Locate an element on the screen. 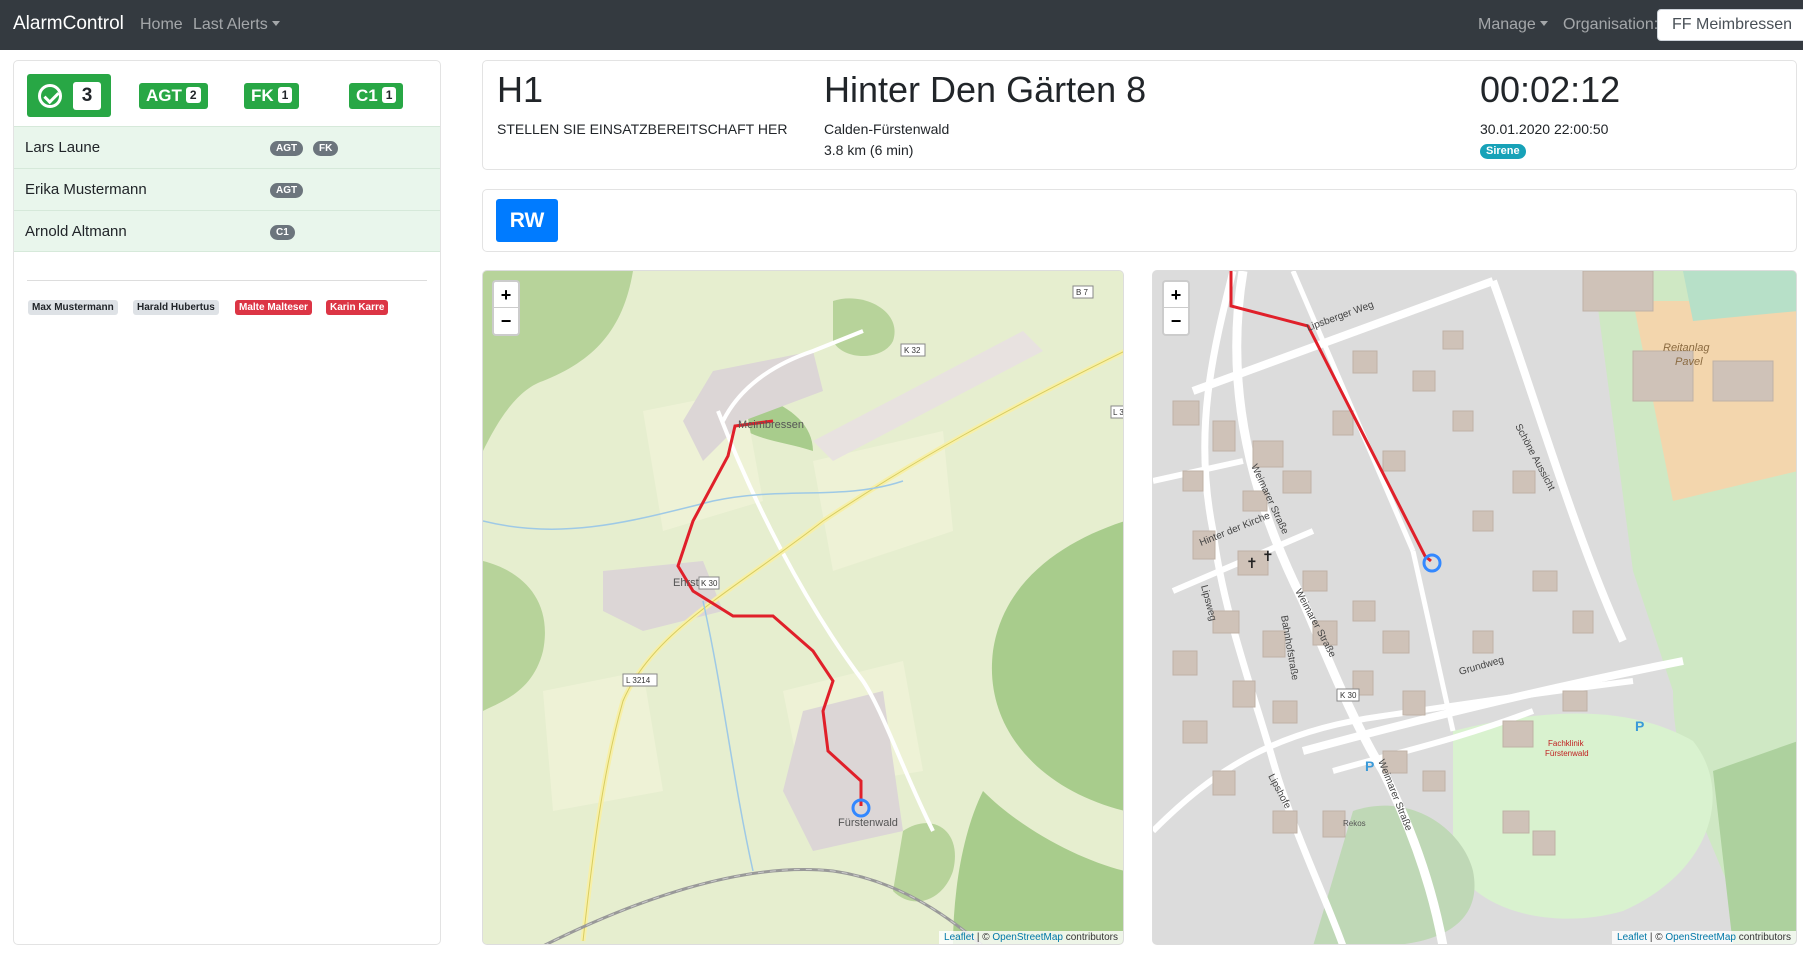 This screenshot has height=953, width=1803. nav-manage: Manage is located at coordinates (1513, 25).